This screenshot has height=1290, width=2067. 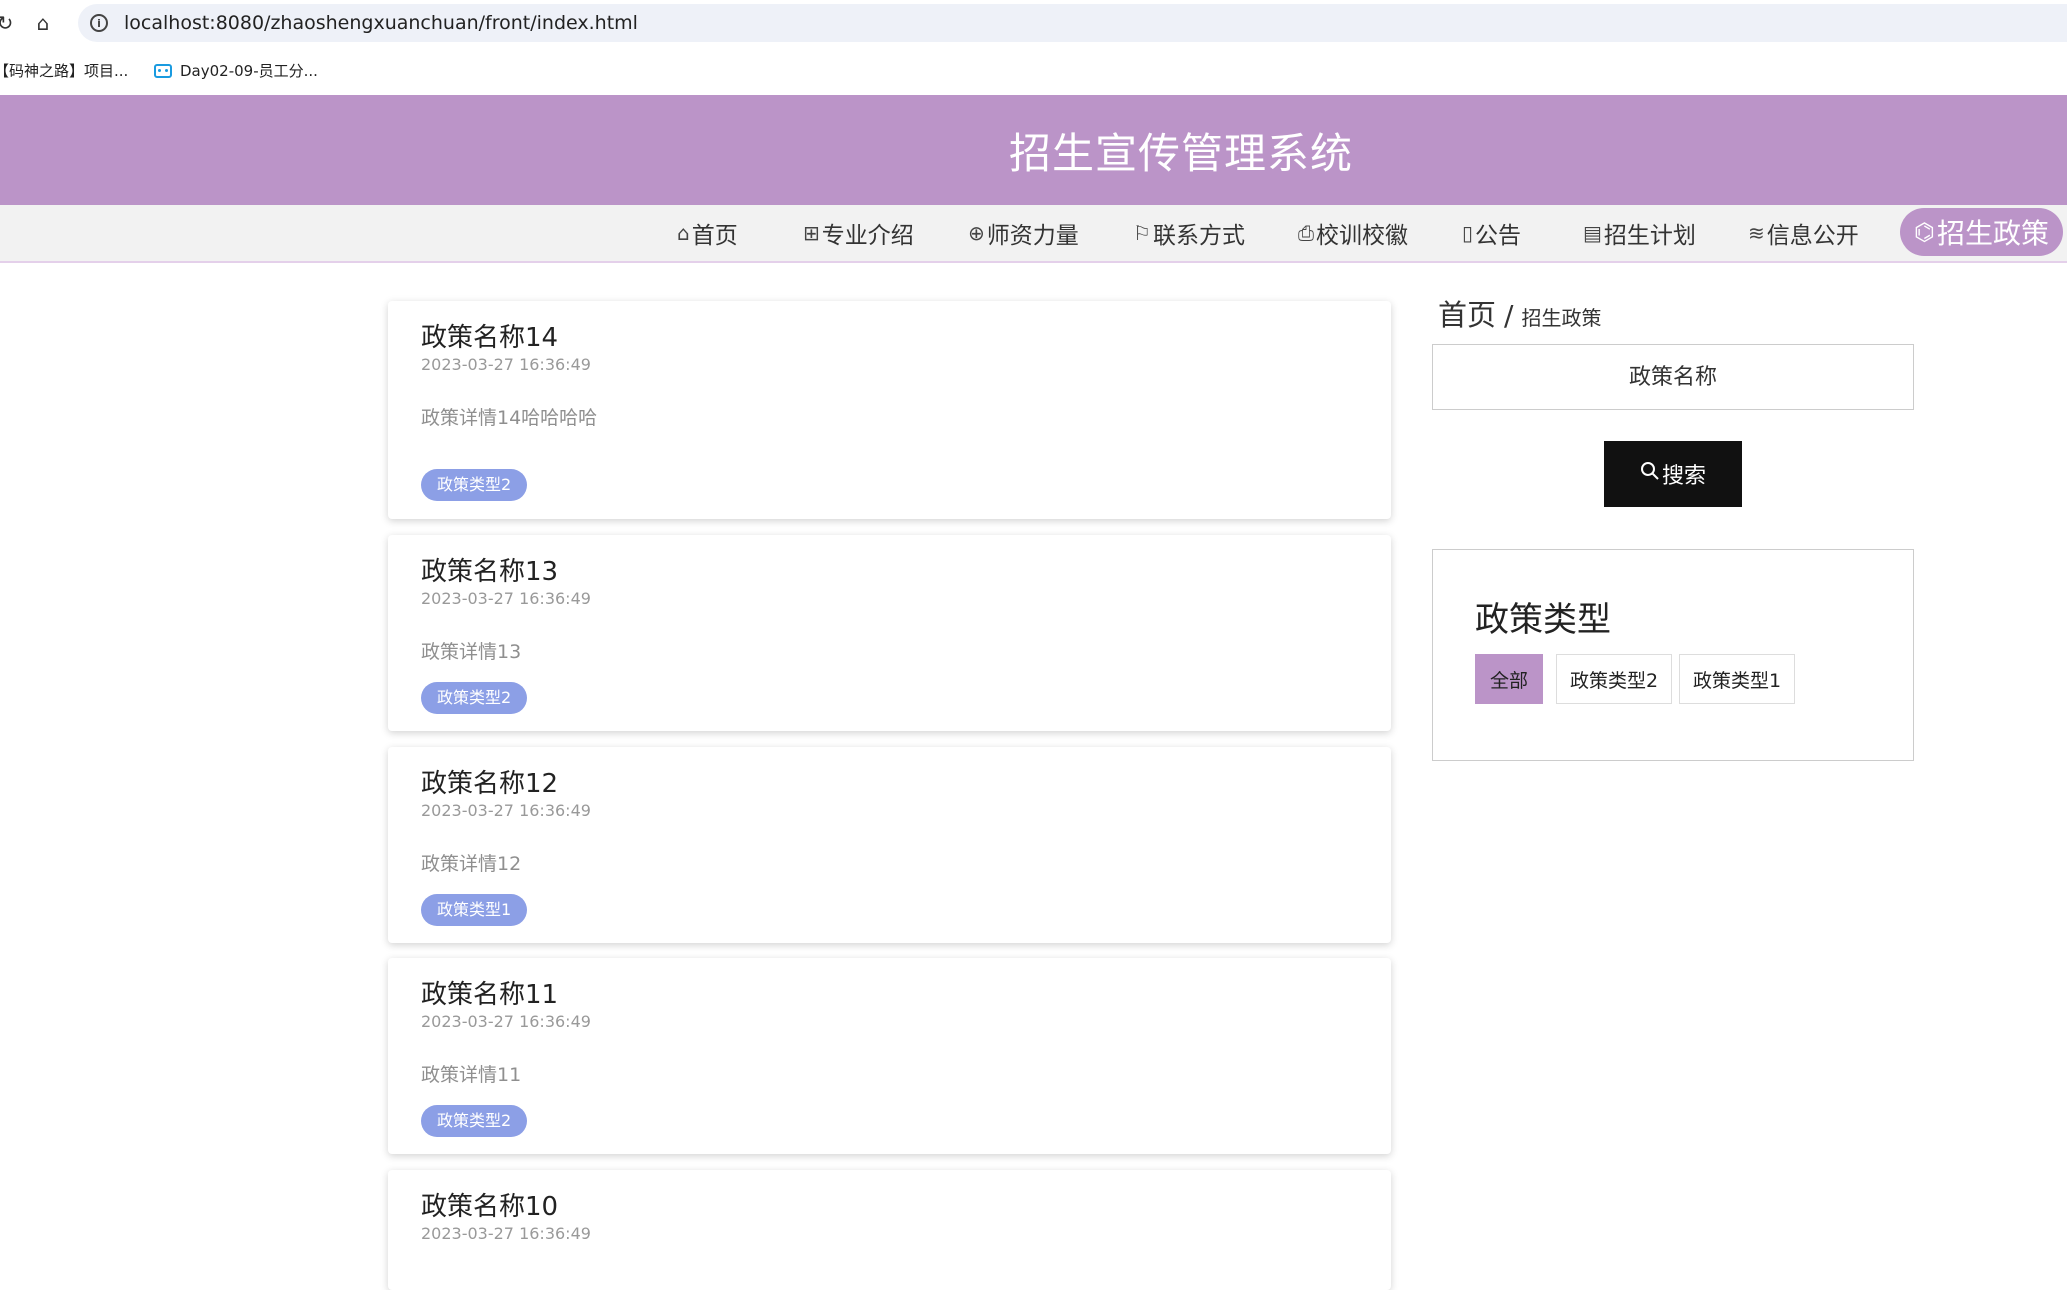 What do you see at coordinates (889, 633) in the screenshot?
I see `policy-card: 政策名称13 2023-03-27 16:36:49 政策详情13 政策类型2` at bounding box center [889, 633].